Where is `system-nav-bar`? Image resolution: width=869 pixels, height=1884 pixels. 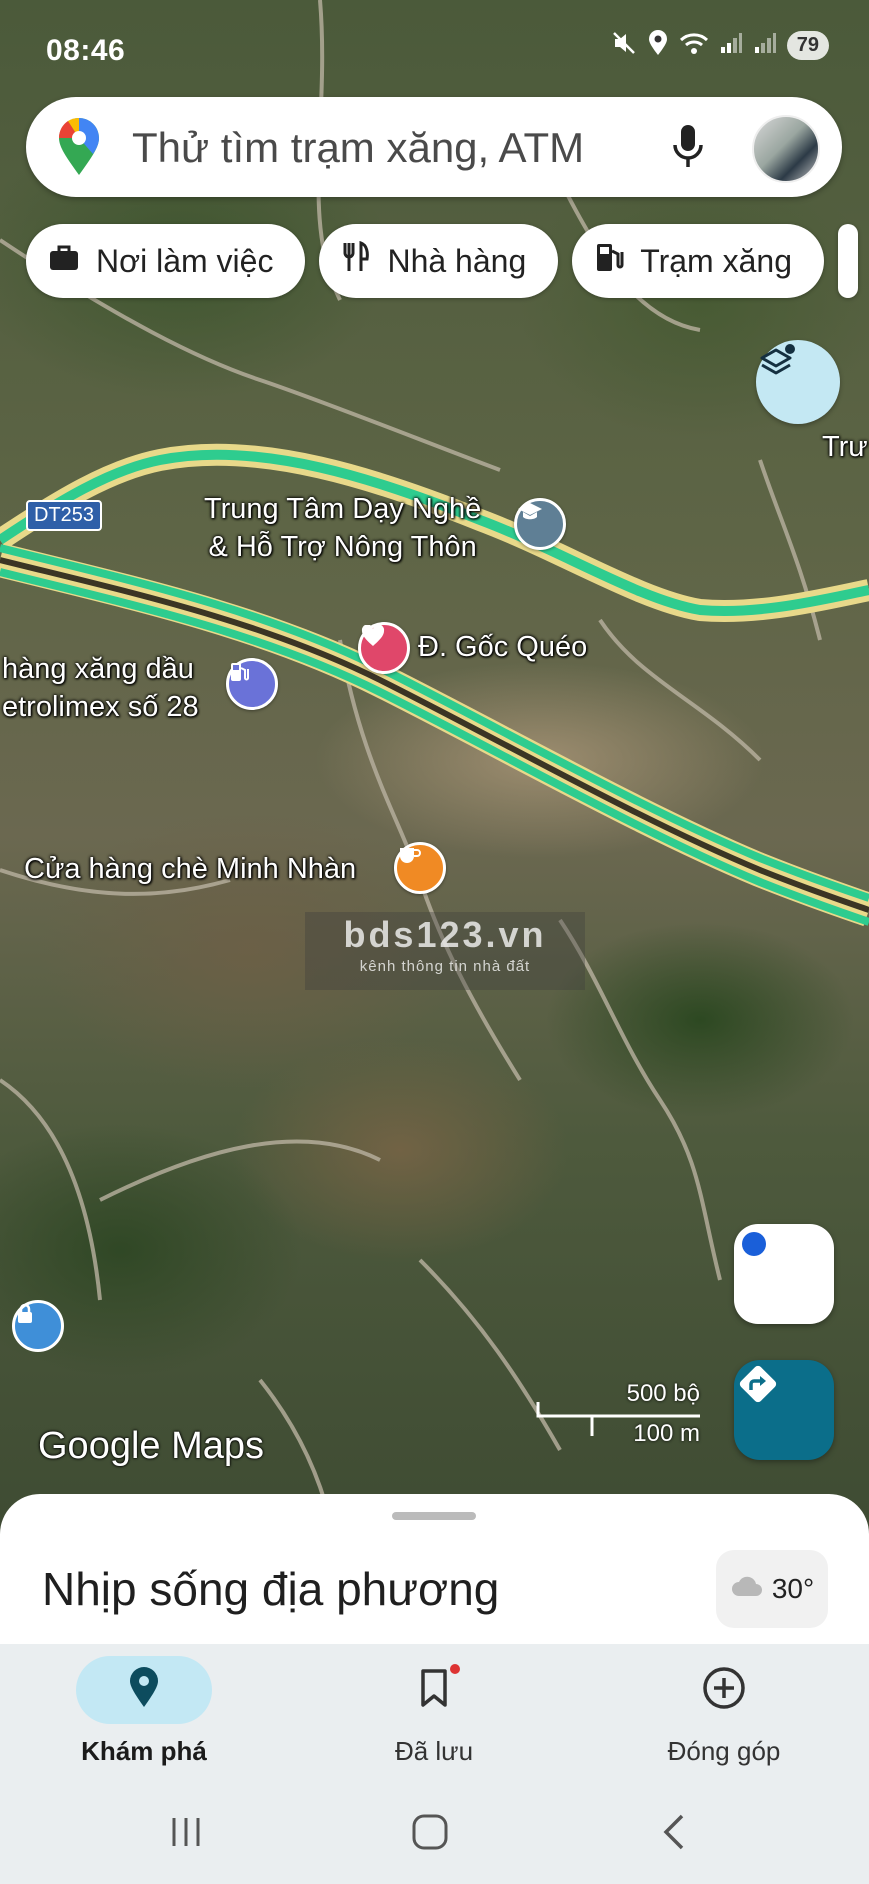 system-nav-bar is located at coordinates (434, 1834).